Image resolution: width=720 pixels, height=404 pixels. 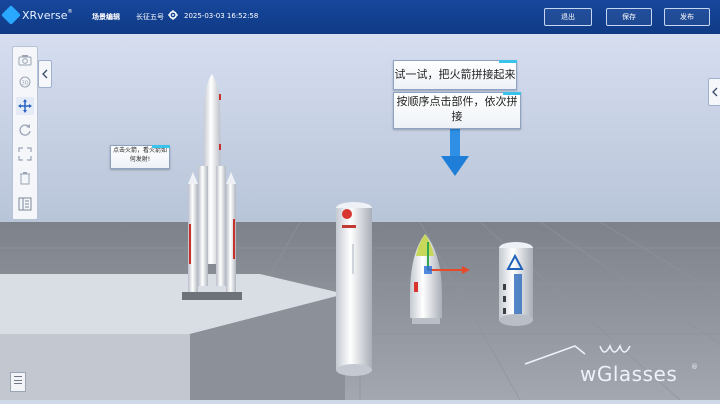 I want to click on reset-view-icon: 3D, so click(x=25, y=82).